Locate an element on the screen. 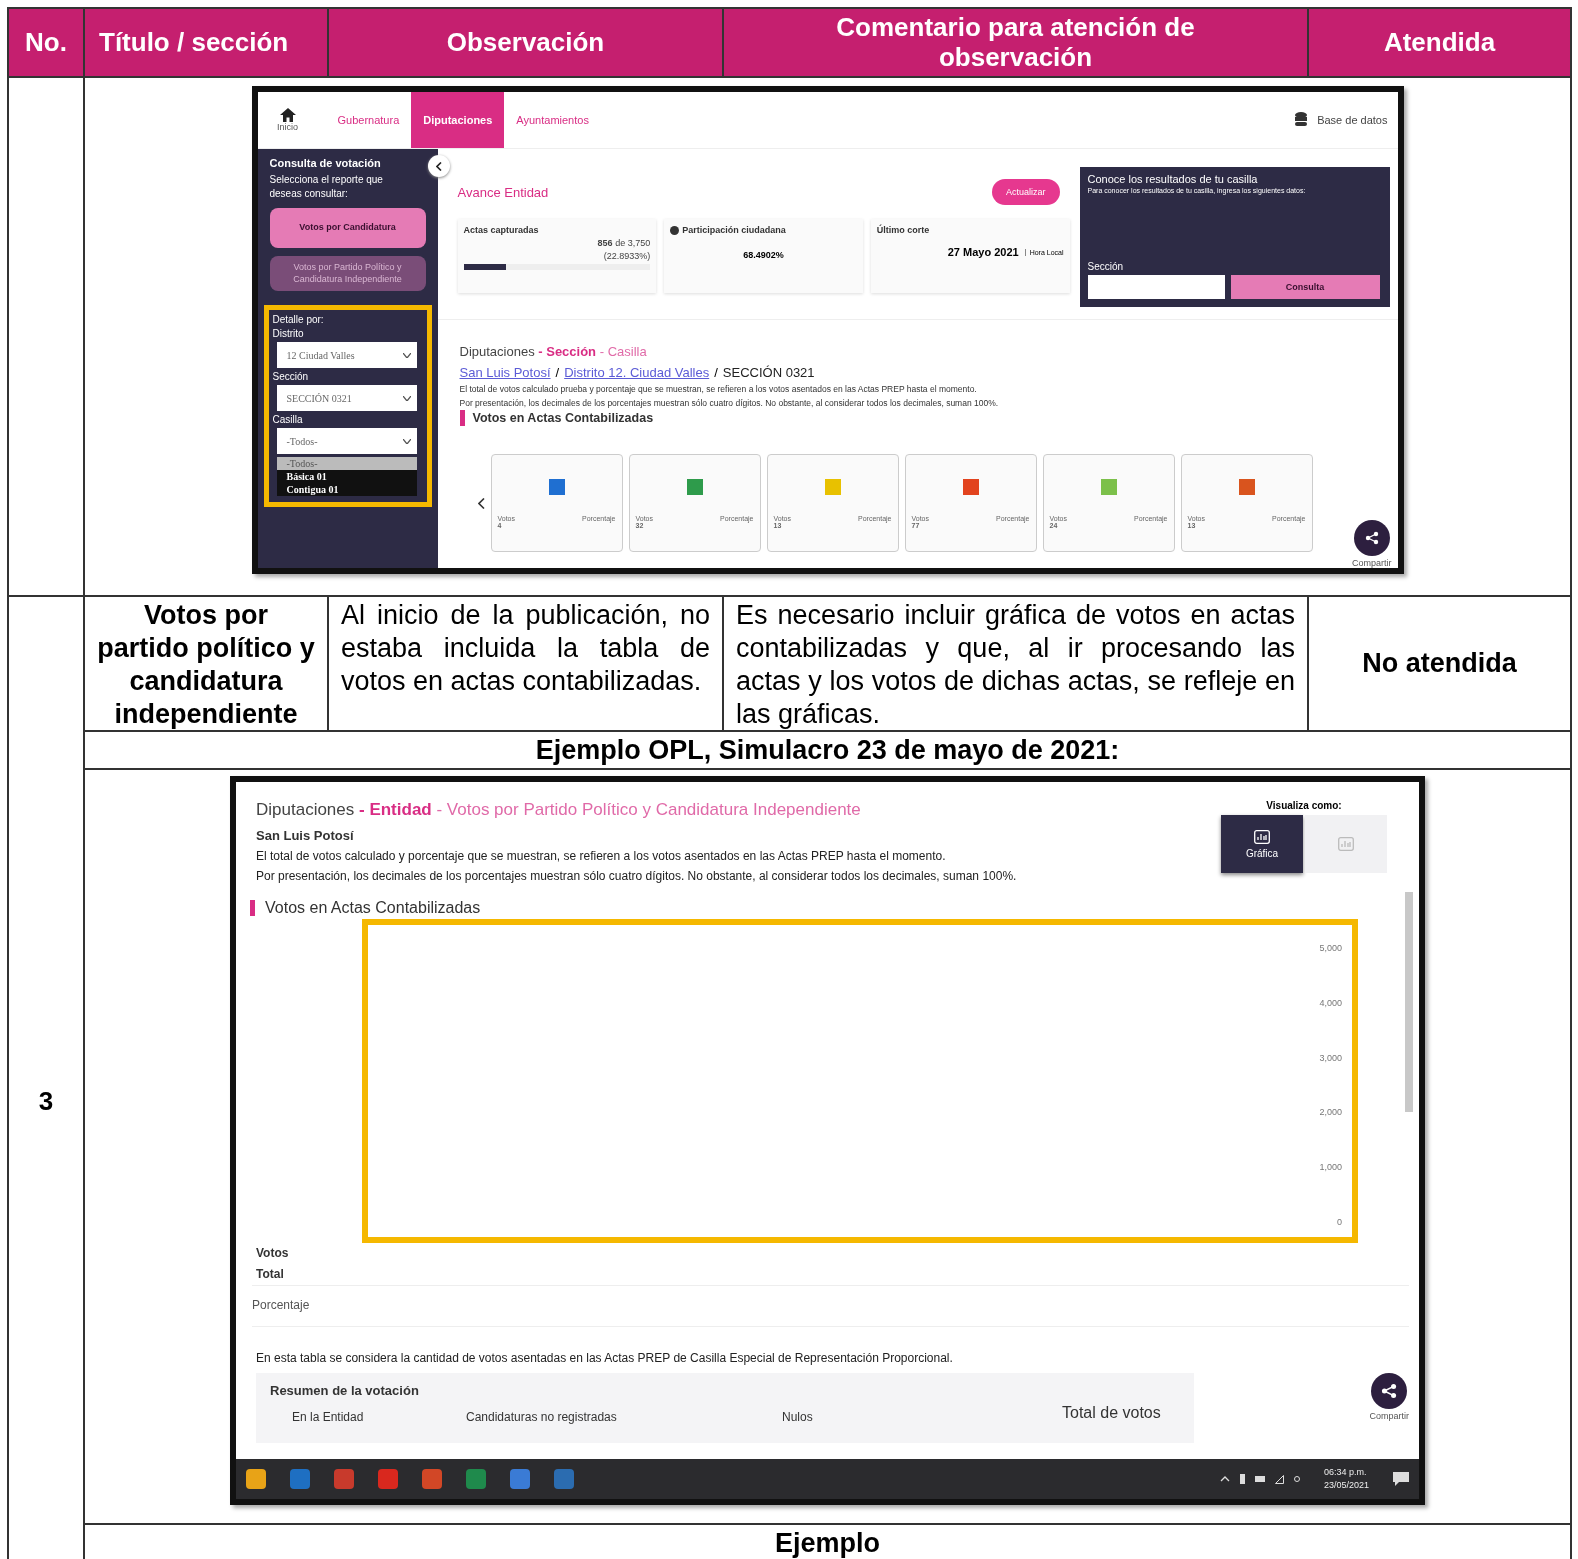  nav-tab: Ayuntamientos is located at coordinates (552, 120).